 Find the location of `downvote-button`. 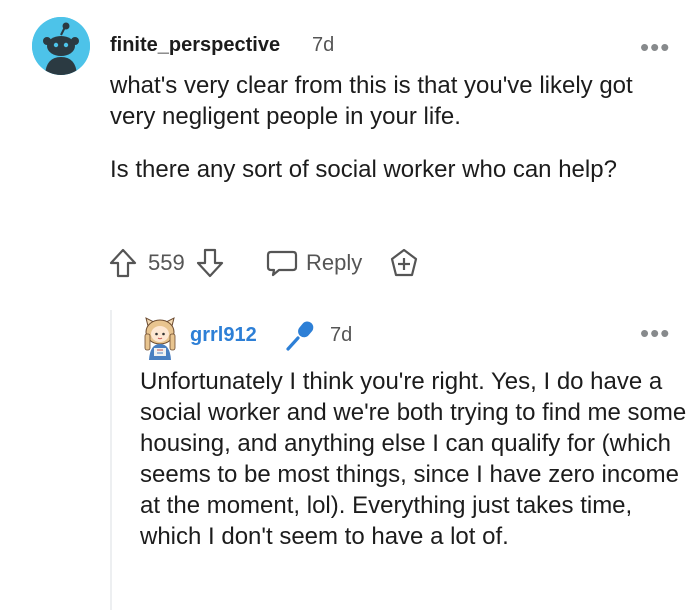

downvote-button is located at coordinates (210, 263).